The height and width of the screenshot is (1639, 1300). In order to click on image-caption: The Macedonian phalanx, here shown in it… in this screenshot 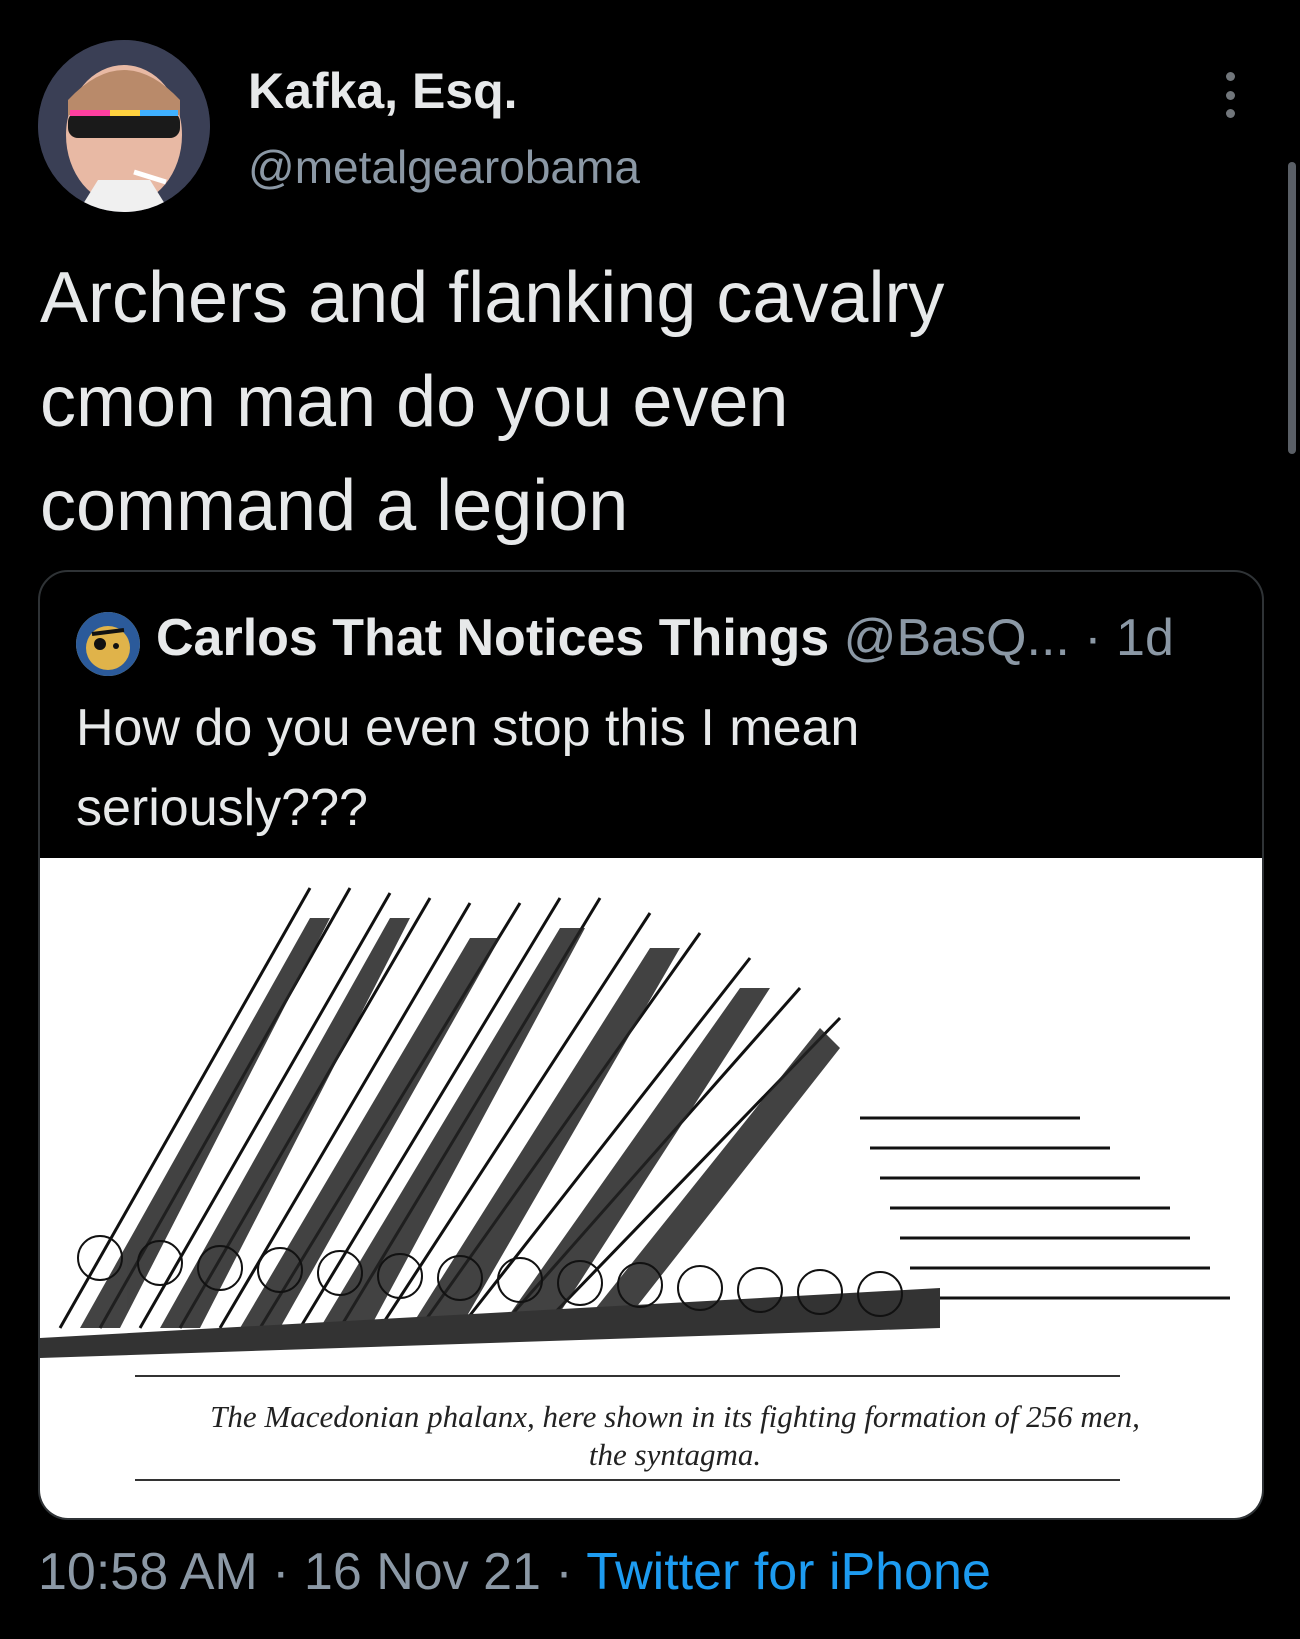, I will do `click(675, 1436)`.